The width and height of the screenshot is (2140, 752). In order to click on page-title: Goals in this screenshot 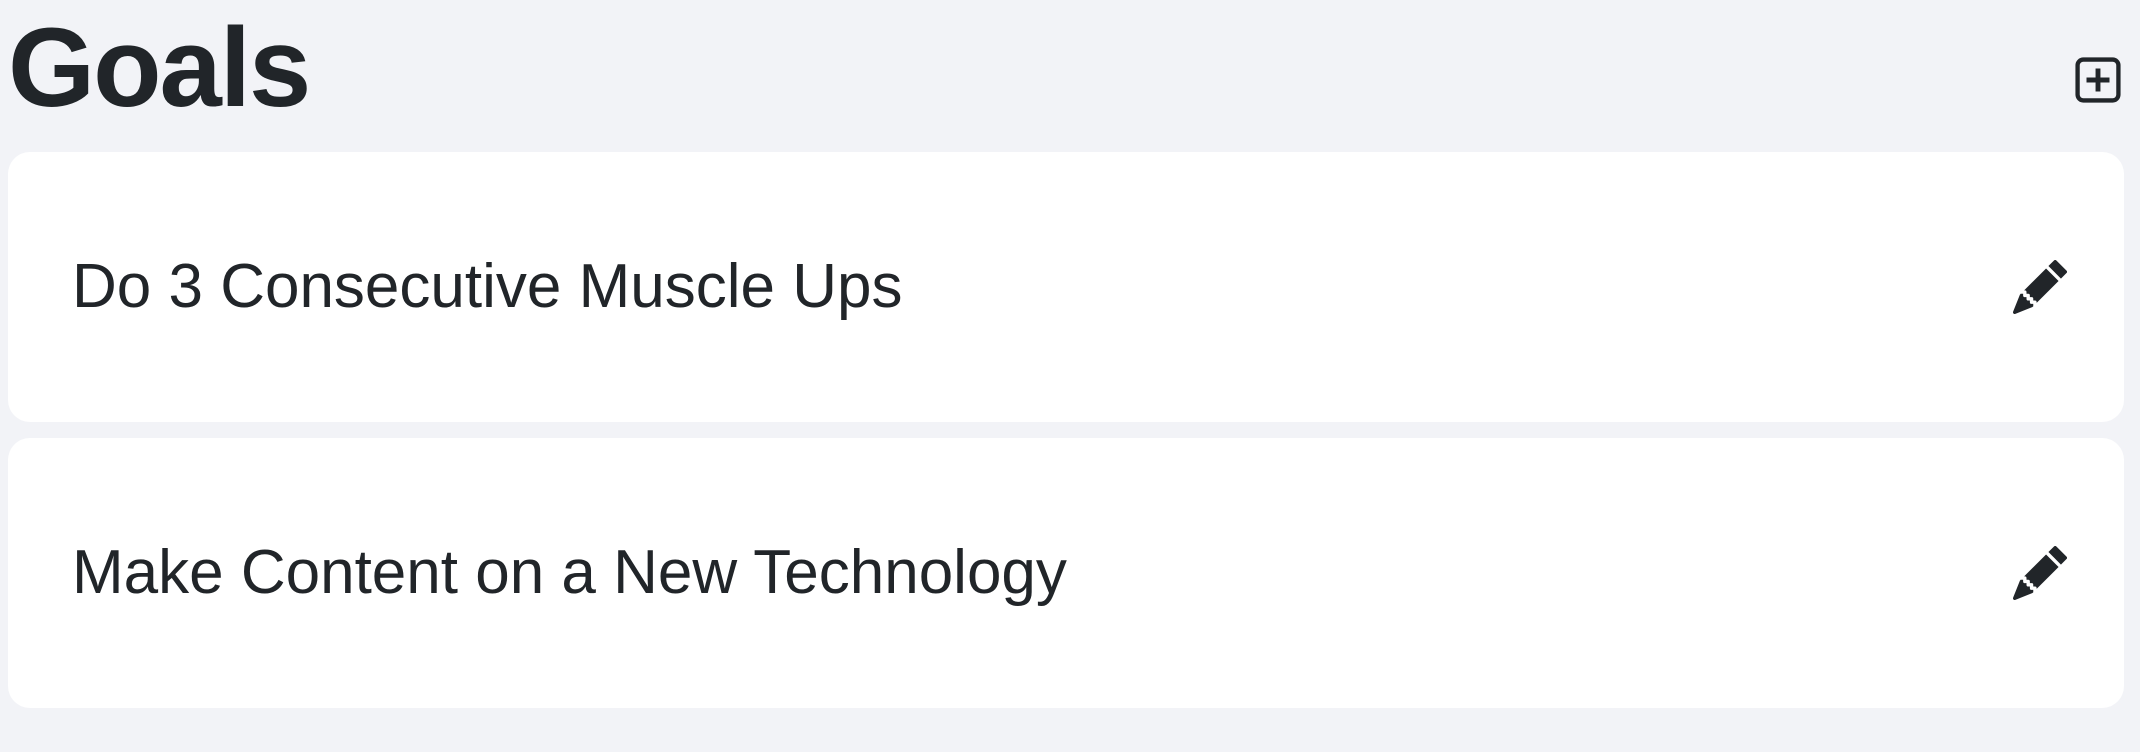, I will do `click(159, 67)`.